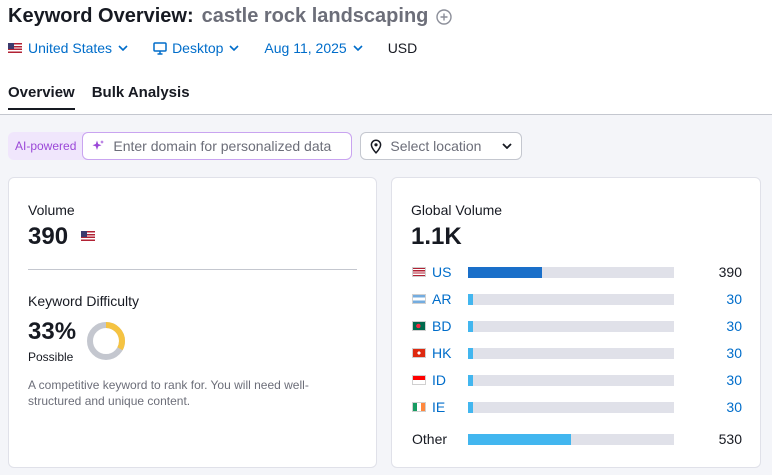 This screenshot has width=772, height=475. I want to click on global-volume-row-other: Other 530, so click(577, 439).